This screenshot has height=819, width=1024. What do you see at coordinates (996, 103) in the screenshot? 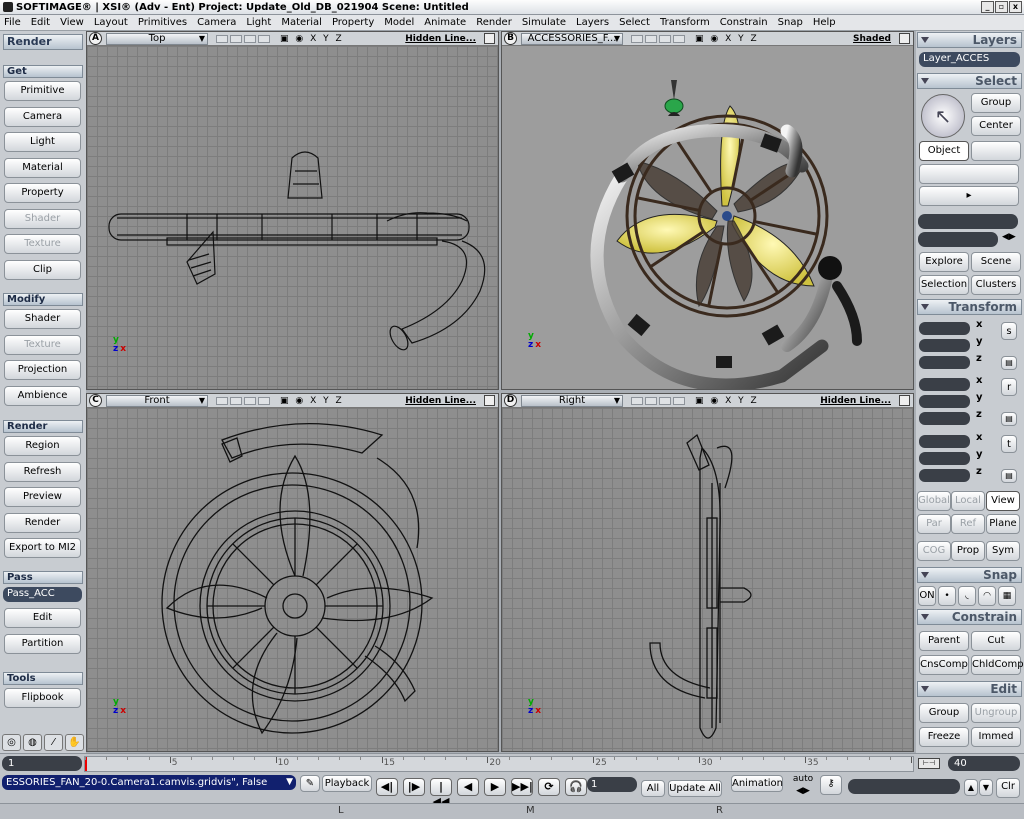
I see `select-group-button: Group` at bounding box center [996, 103].